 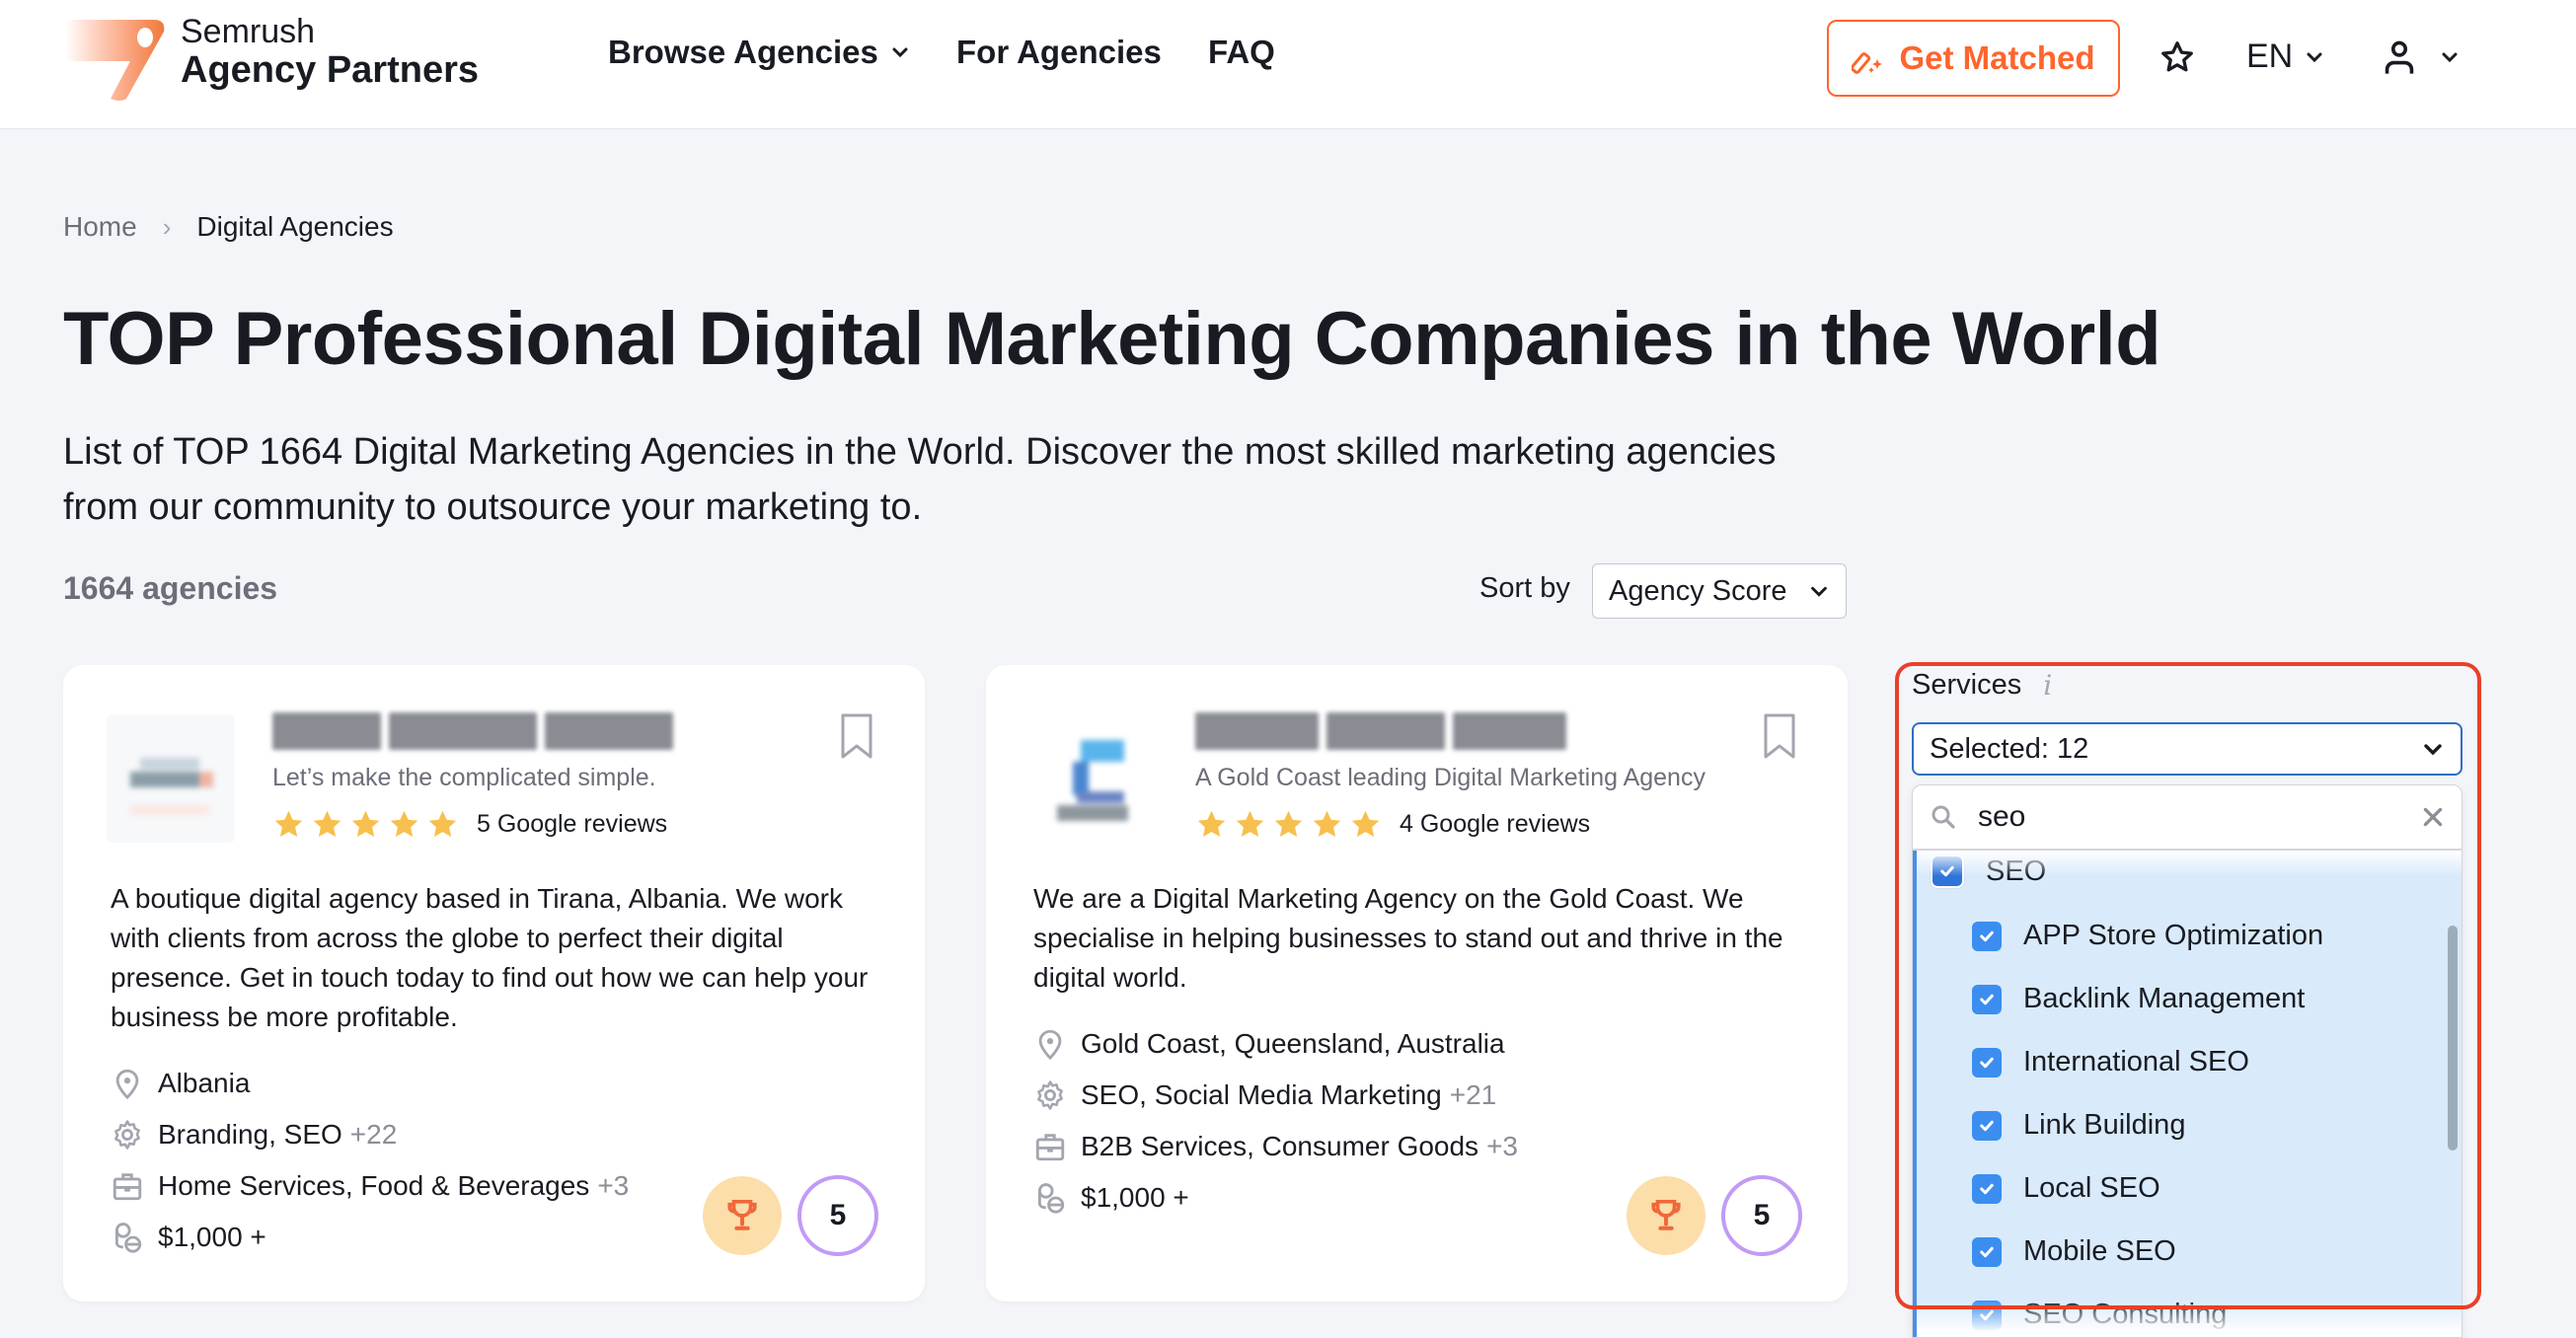 I want to click on gear-icon, so click(x=1050, y=1095).